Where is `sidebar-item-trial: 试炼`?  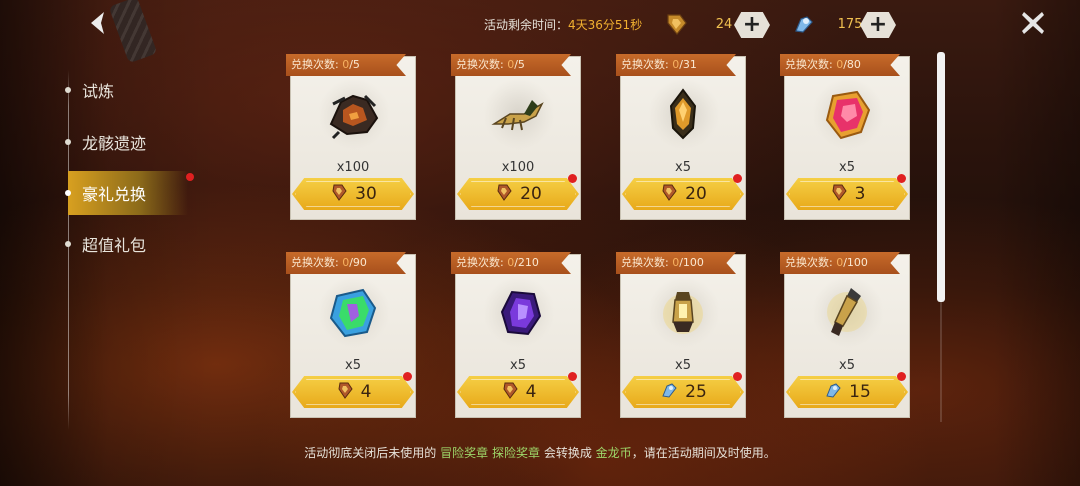 sidebar-item-trial: 试炼 is located at coordinates (126, 90).